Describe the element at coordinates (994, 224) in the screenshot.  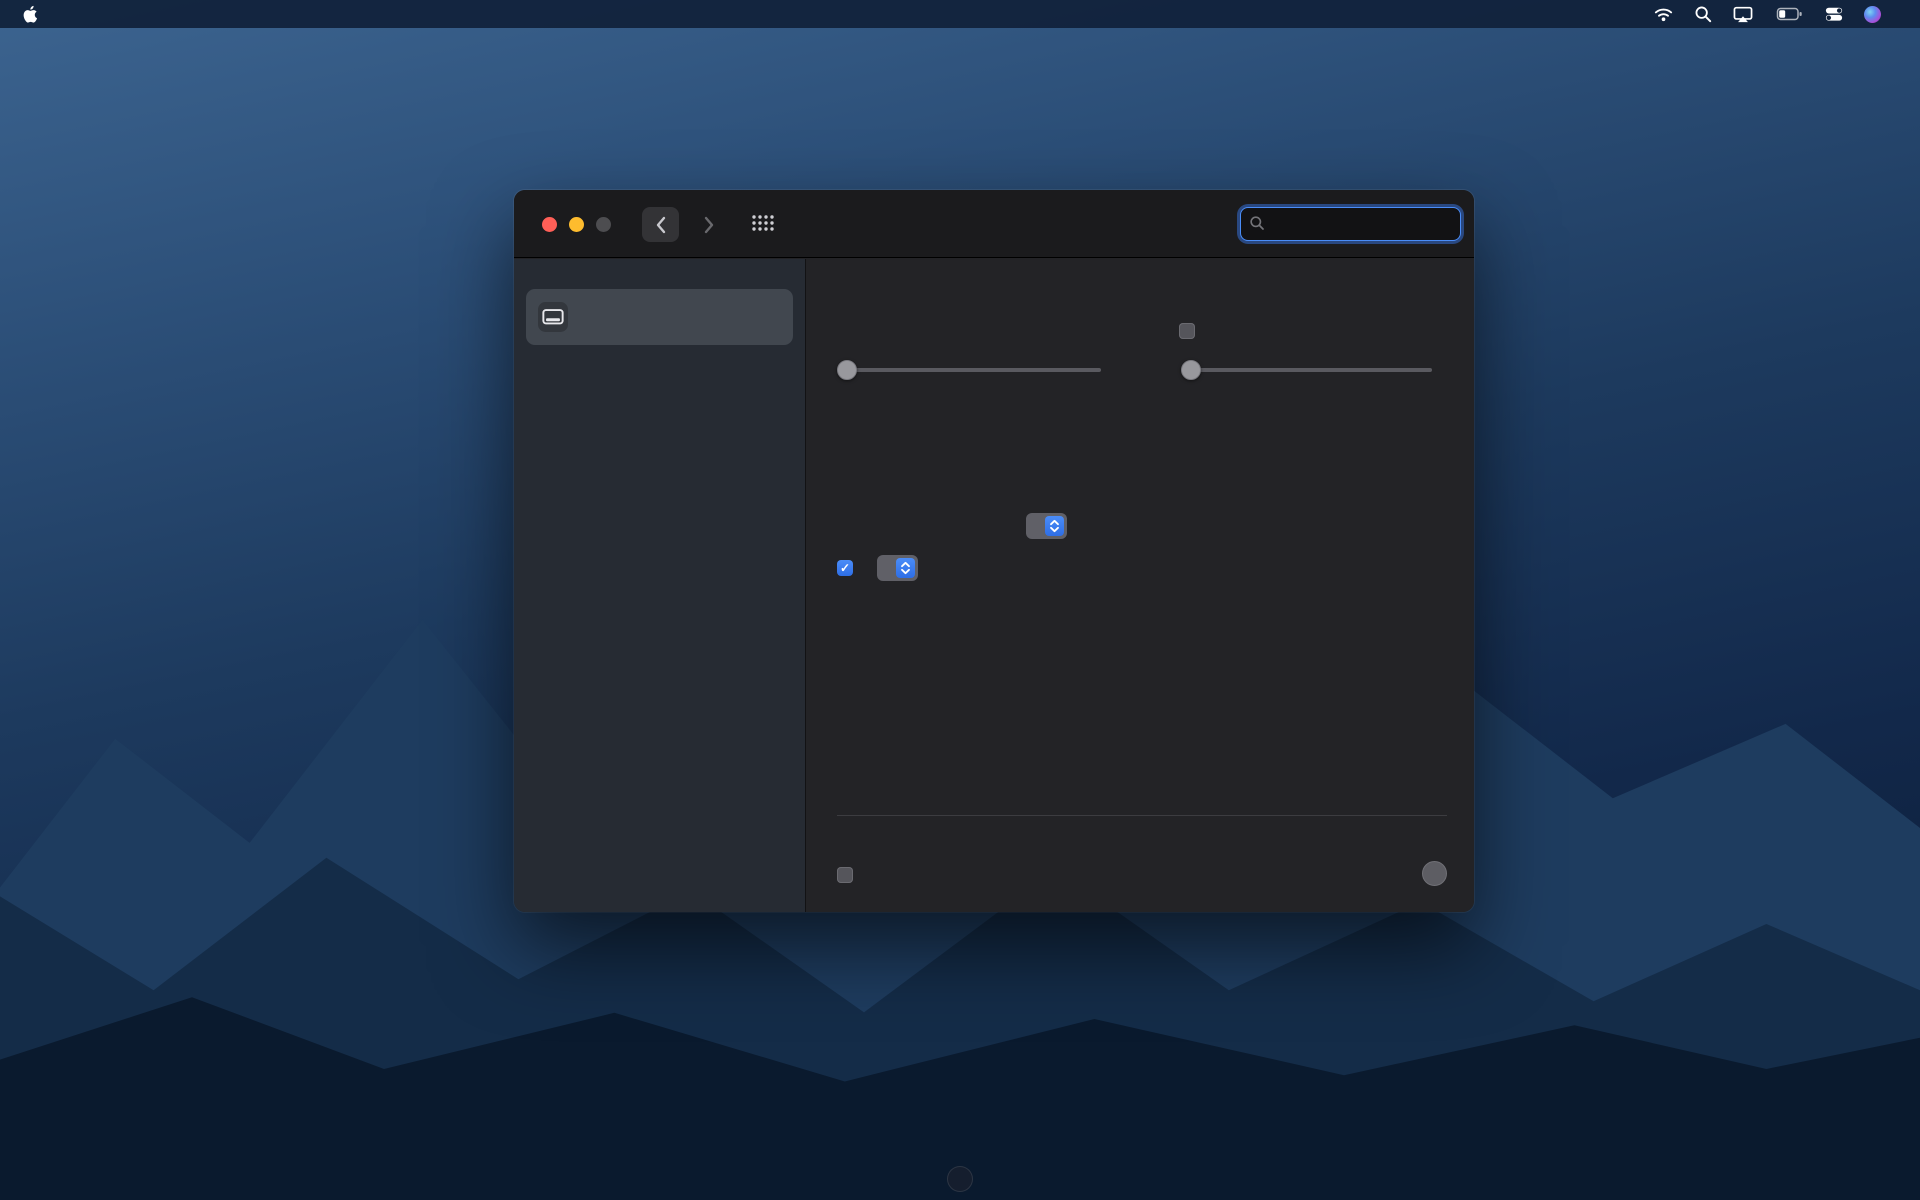
I see `window-titlebar` at that location.